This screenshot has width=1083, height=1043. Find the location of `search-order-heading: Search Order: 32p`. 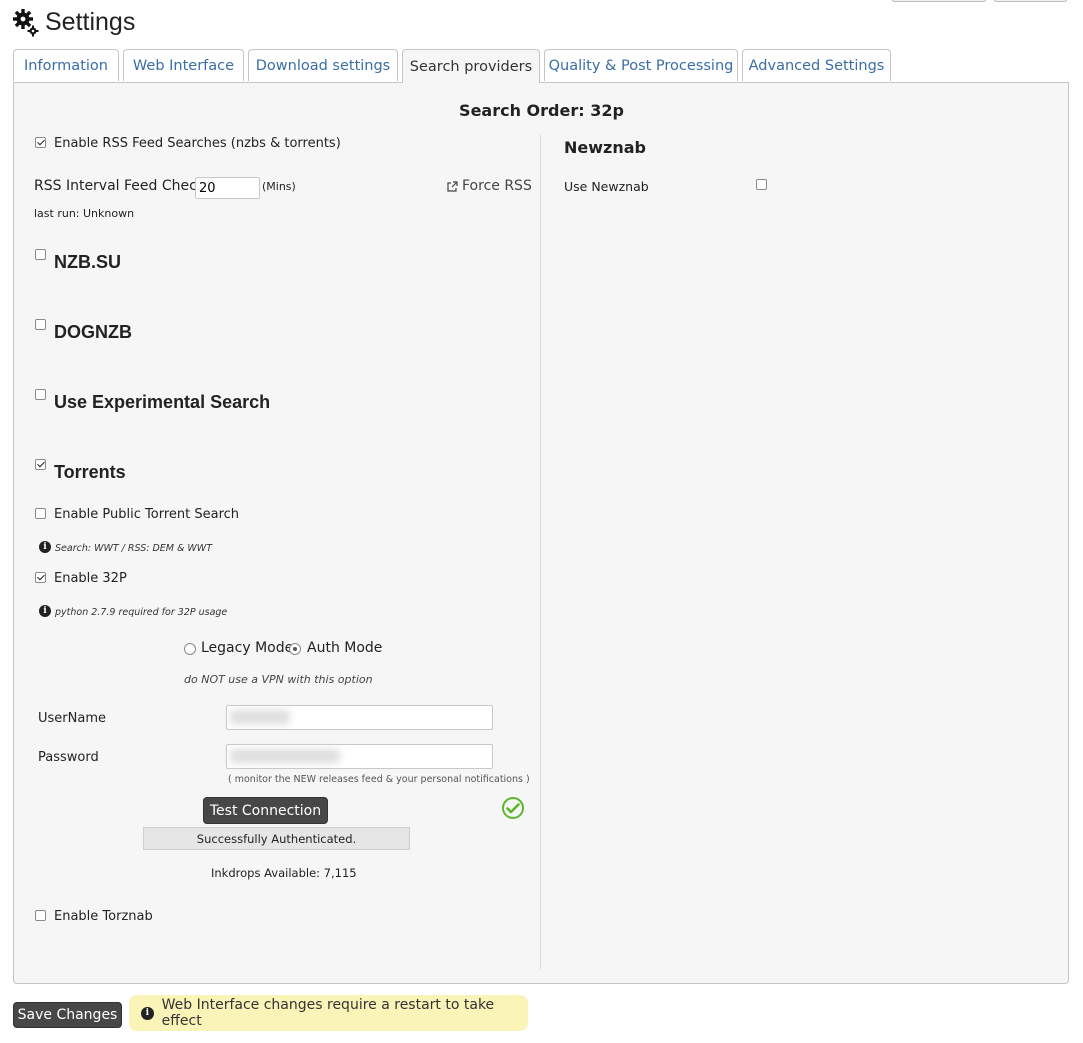

search-order-heading: Search Order: 32p is located at coordinates (541, 110).